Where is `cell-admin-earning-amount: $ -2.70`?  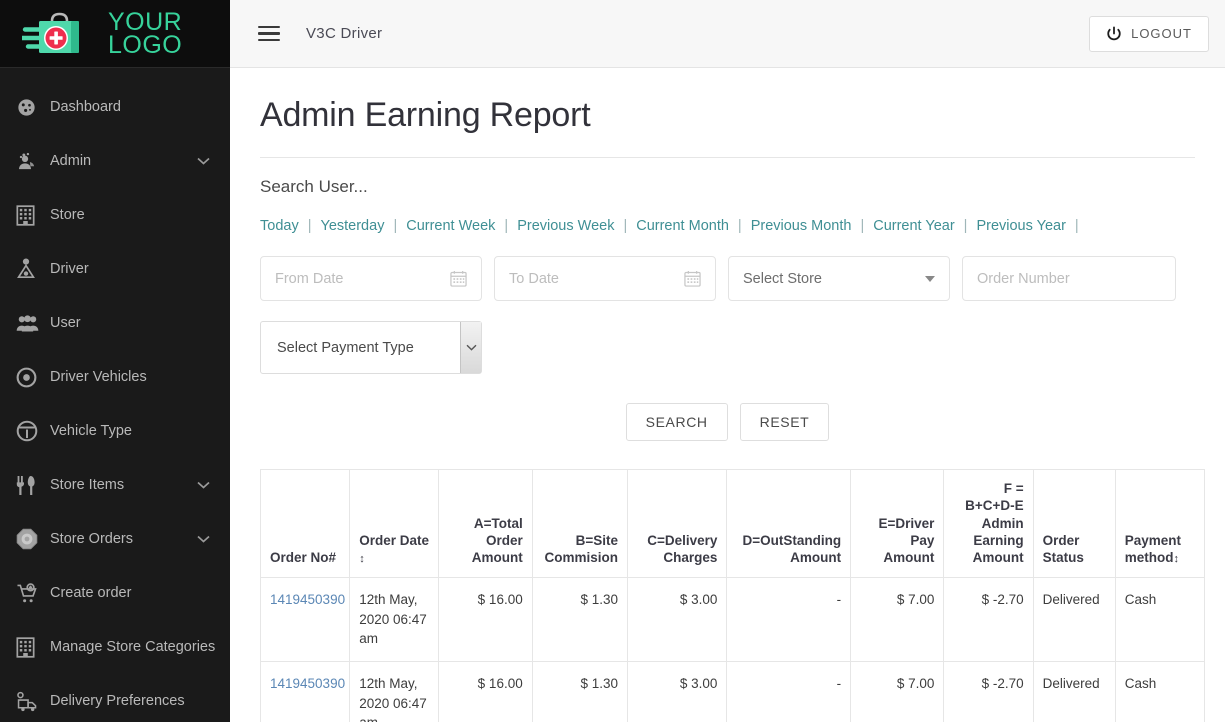
cell-admin-earning-amount: $ -2.70 is located at coordinates (988, 620).